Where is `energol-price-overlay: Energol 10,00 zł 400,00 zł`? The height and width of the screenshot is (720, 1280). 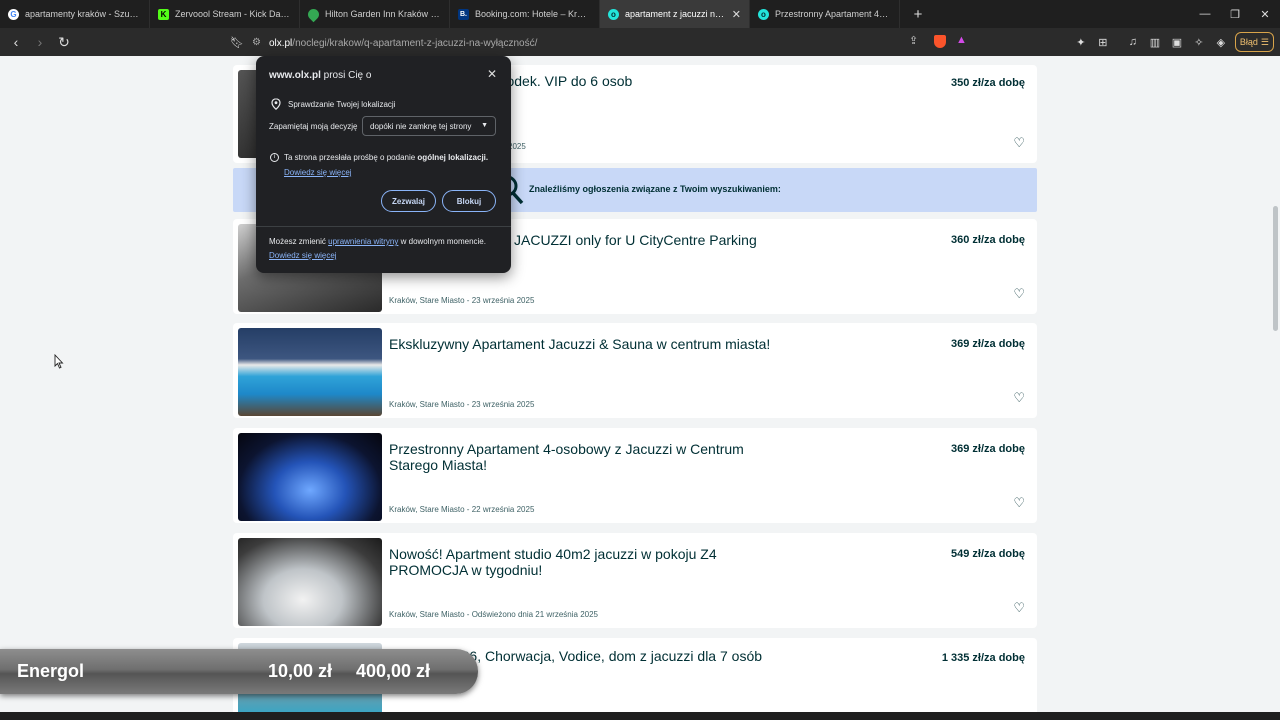
energol-price-overlay: Energol 10,00 zł 400,00 zł is located at coordinates (239, 671).